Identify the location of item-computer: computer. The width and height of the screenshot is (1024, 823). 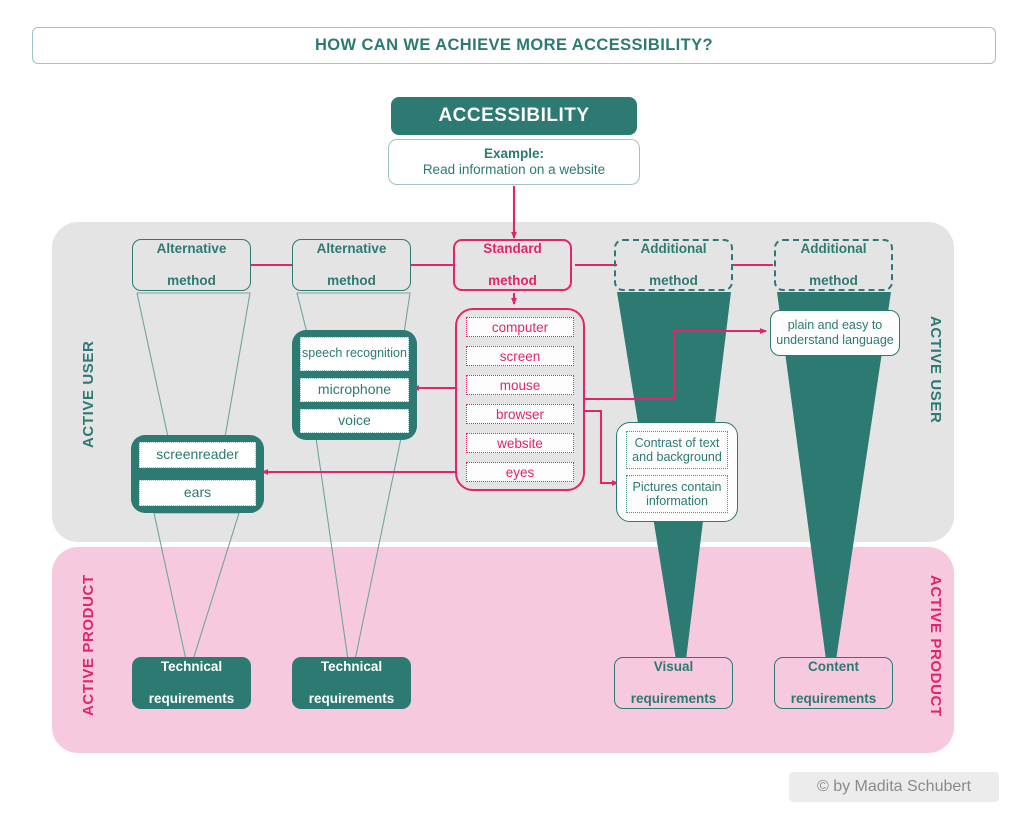
(520, 327).